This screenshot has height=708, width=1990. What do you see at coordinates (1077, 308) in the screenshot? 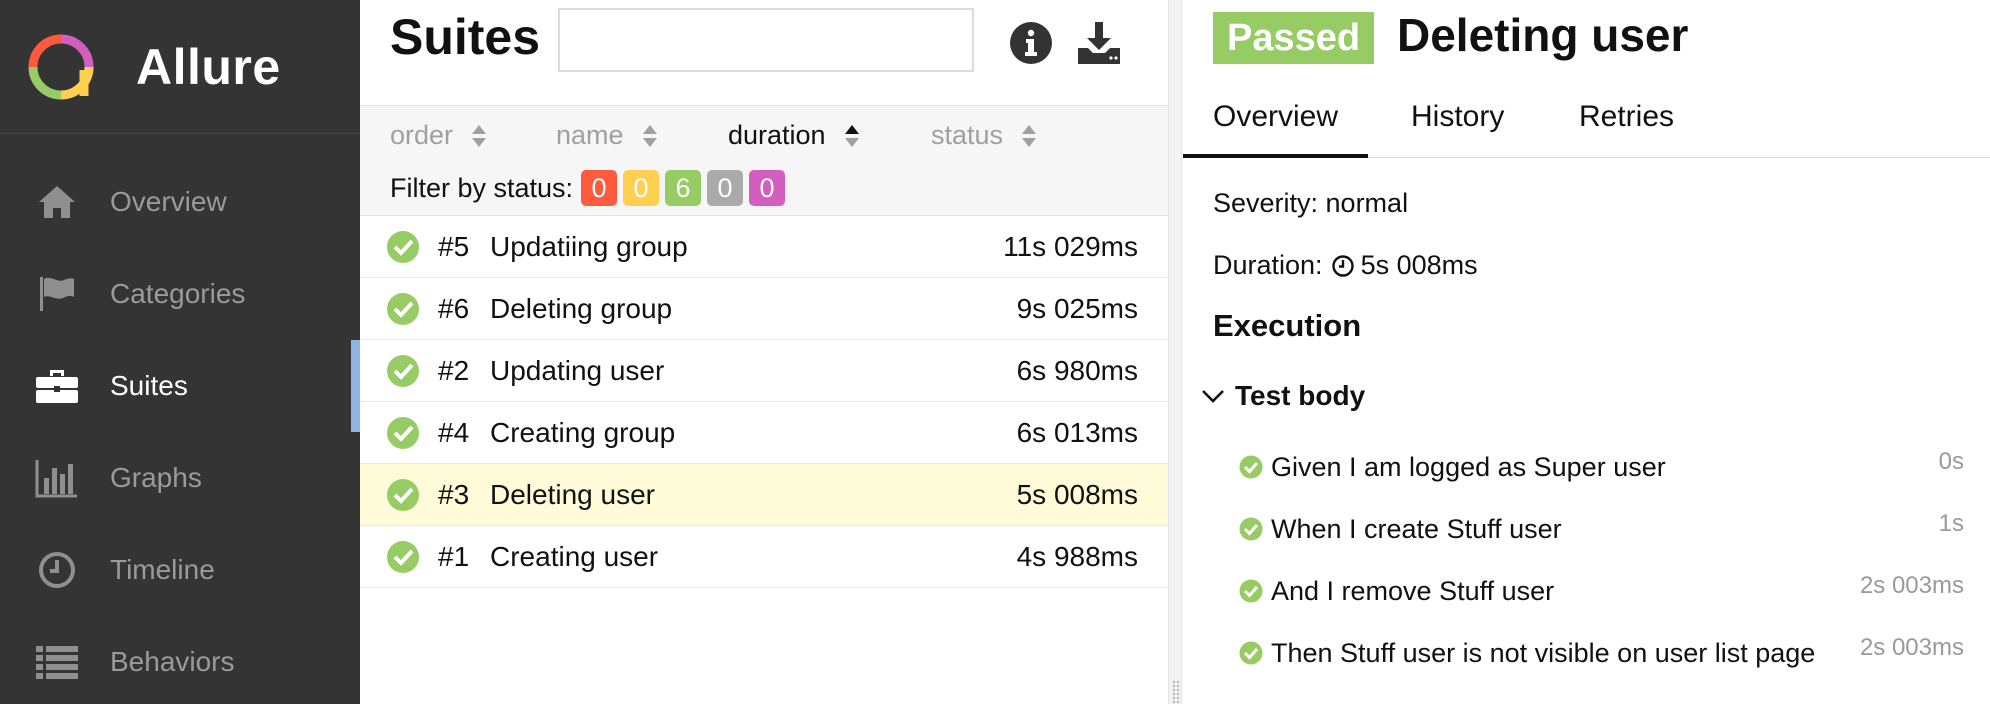
I see `test-duration: 9s 025ms` at bounding box center [1077, 308].